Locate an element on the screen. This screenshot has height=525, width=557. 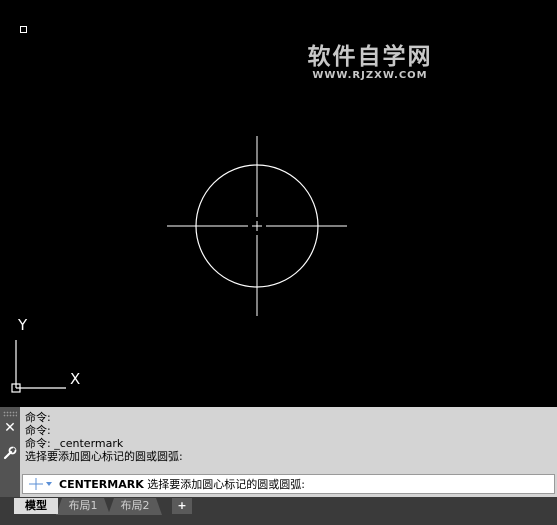
history-line: 选择要添加圆心标记的圆或圆弧: is located at coordinates (104, 456).